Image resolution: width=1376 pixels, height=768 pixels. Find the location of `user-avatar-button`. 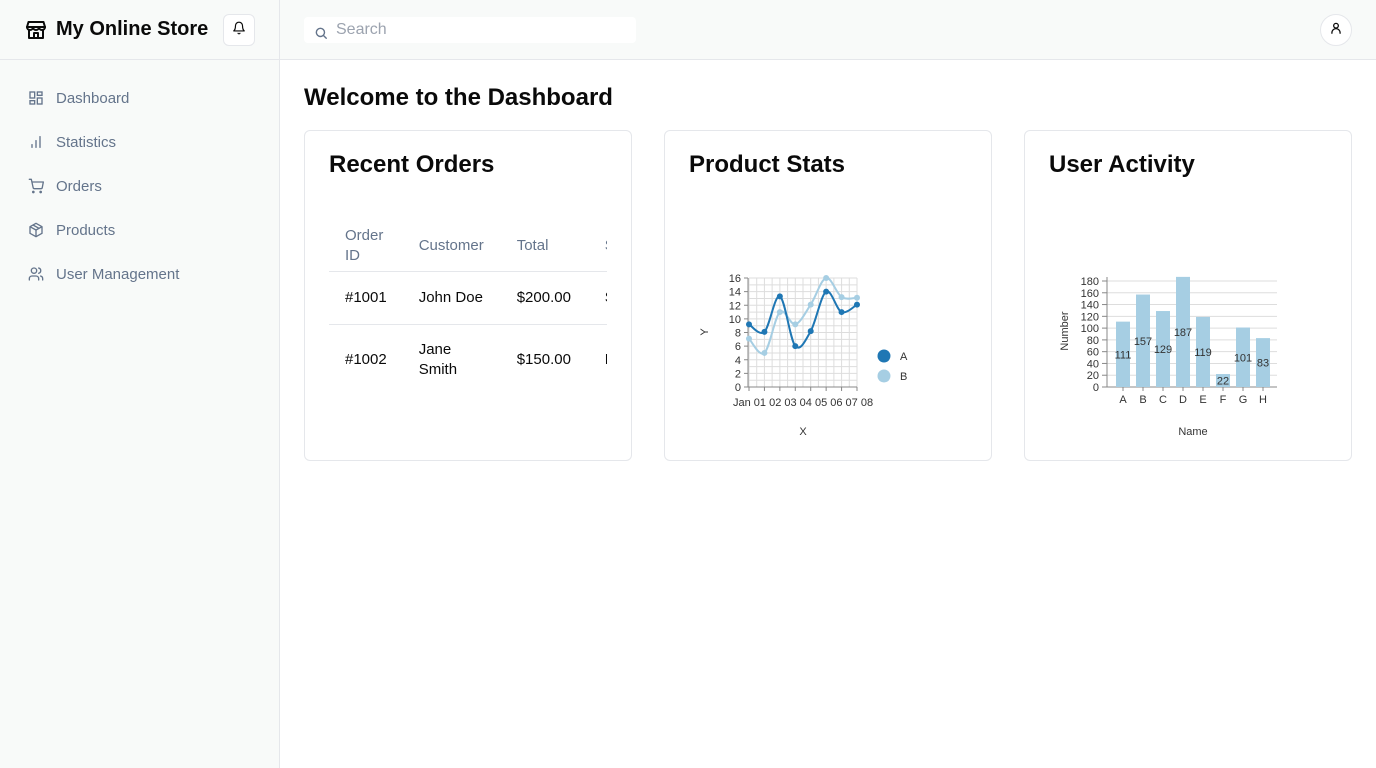

user-avatar-button is located at coordinates (1336, 29).